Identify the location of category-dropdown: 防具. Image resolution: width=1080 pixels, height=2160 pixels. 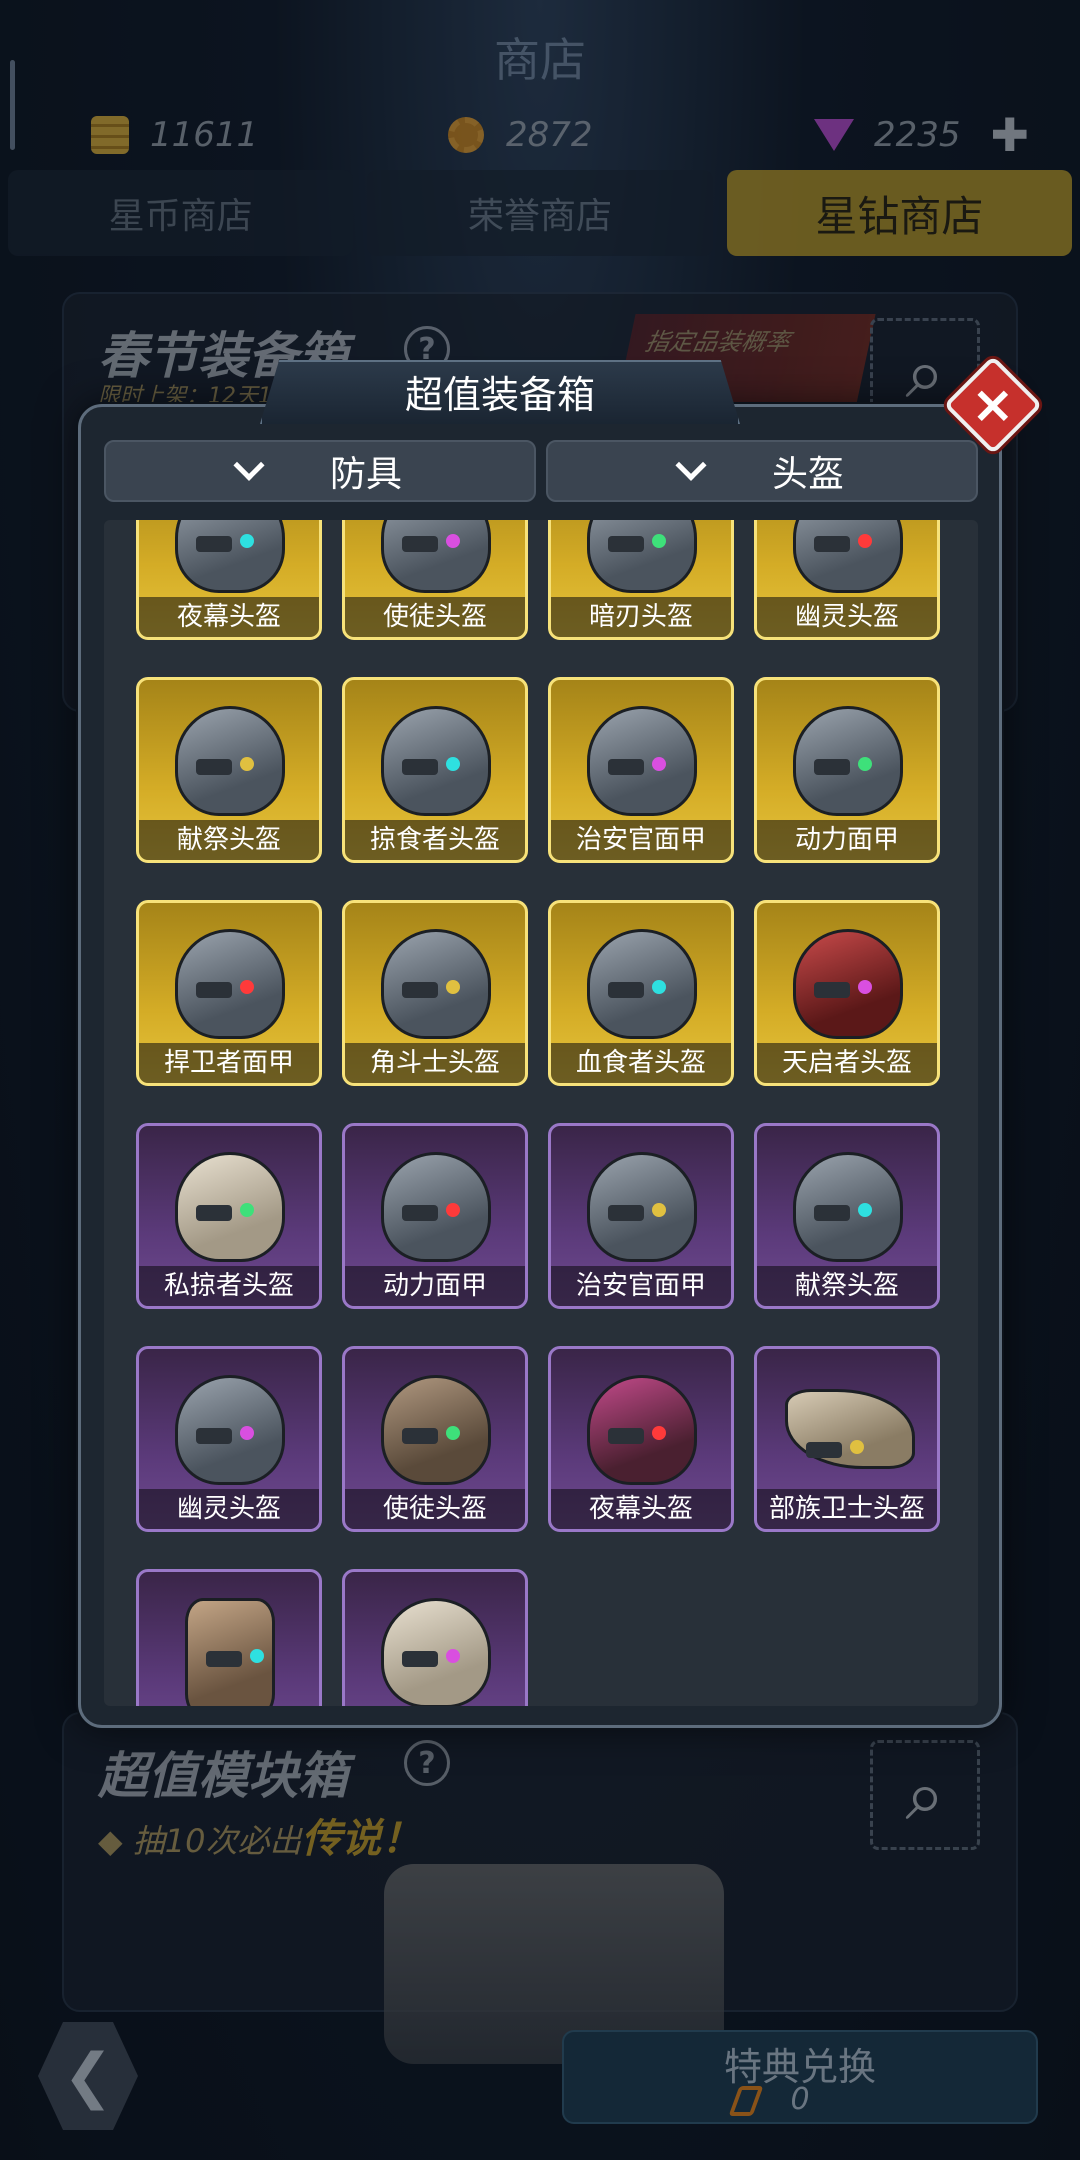
(320, 471).